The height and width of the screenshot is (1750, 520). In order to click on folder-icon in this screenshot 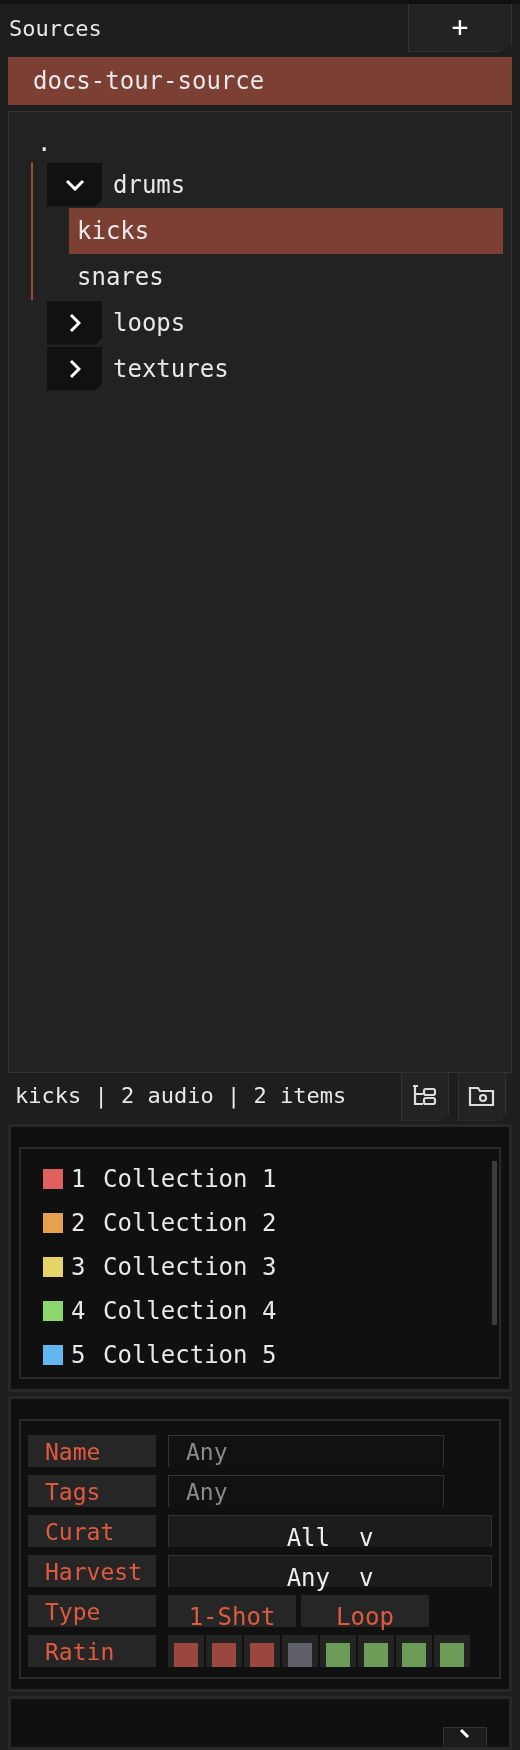, I will do `click(482, 1096)`.